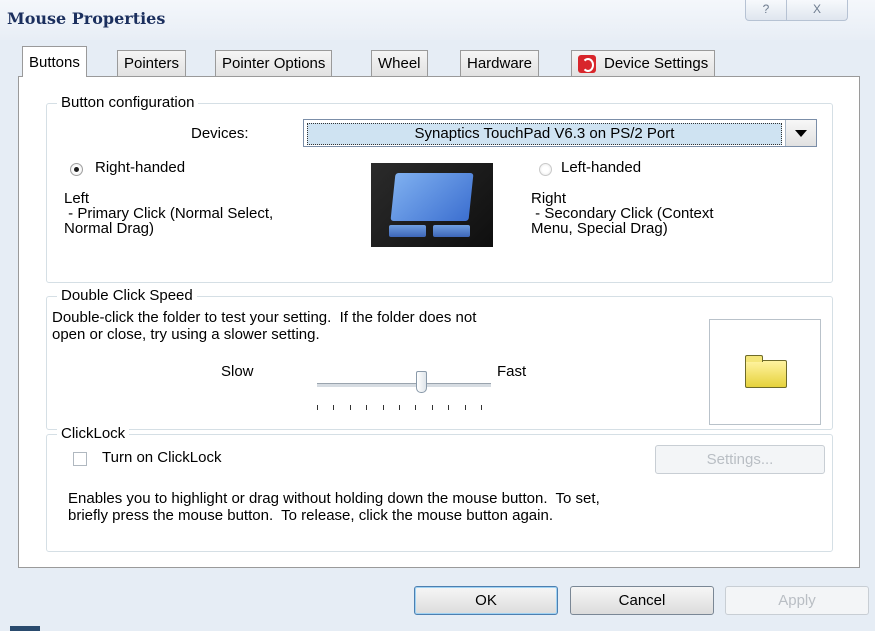  What do you see at coordinates (399, 63) in the screenshot?
I see `tab-wheel: Wheel` at bounding box center [399, 63].